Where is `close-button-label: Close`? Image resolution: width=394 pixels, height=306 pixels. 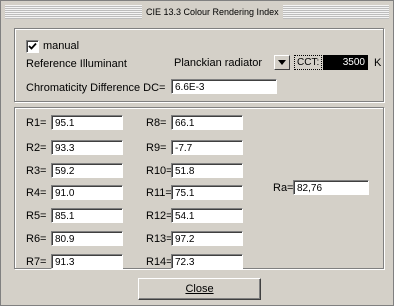 close-button-label: Close is located at coordinates (199, 289).